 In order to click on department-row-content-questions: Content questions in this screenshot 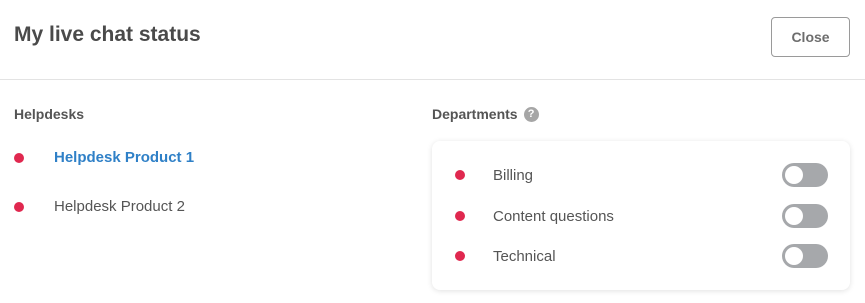, I will do `click(641, 216)`.